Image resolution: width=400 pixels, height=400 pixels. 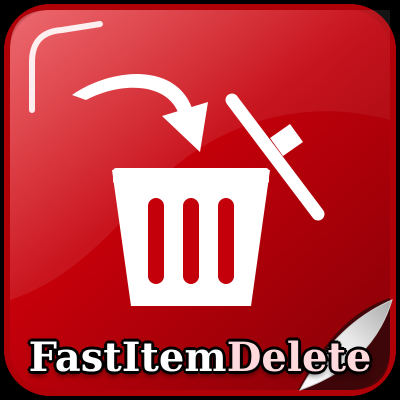 I want to click on trash-can-icon, so click(x=191, y=237).